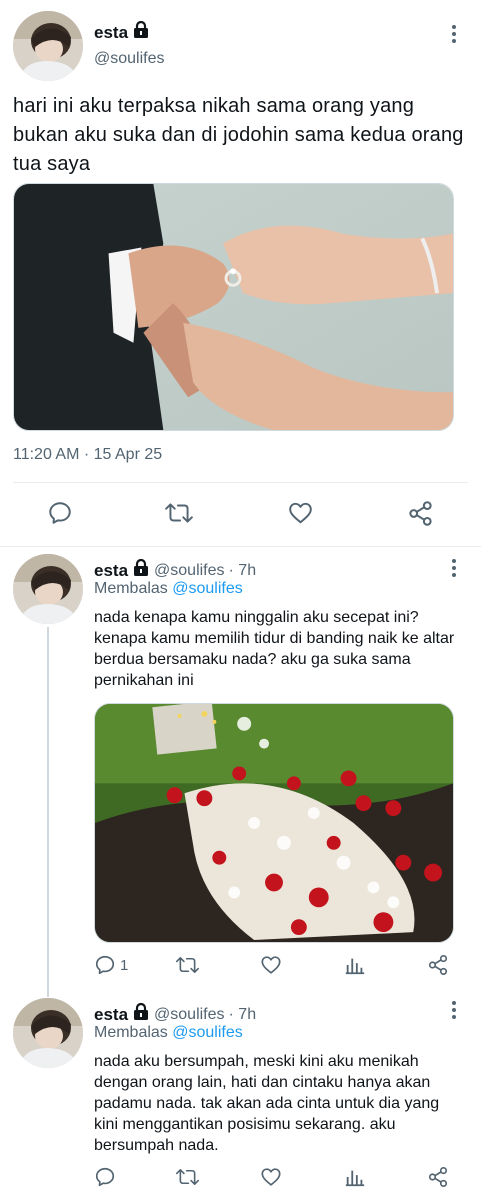 The height and width of the screenshot is (1200, 481). Describe the element at coordinates (87, 455) in the screenshot. I see `tweet-timestamp: 11:20 AM · 15 Apr 25` at that location.